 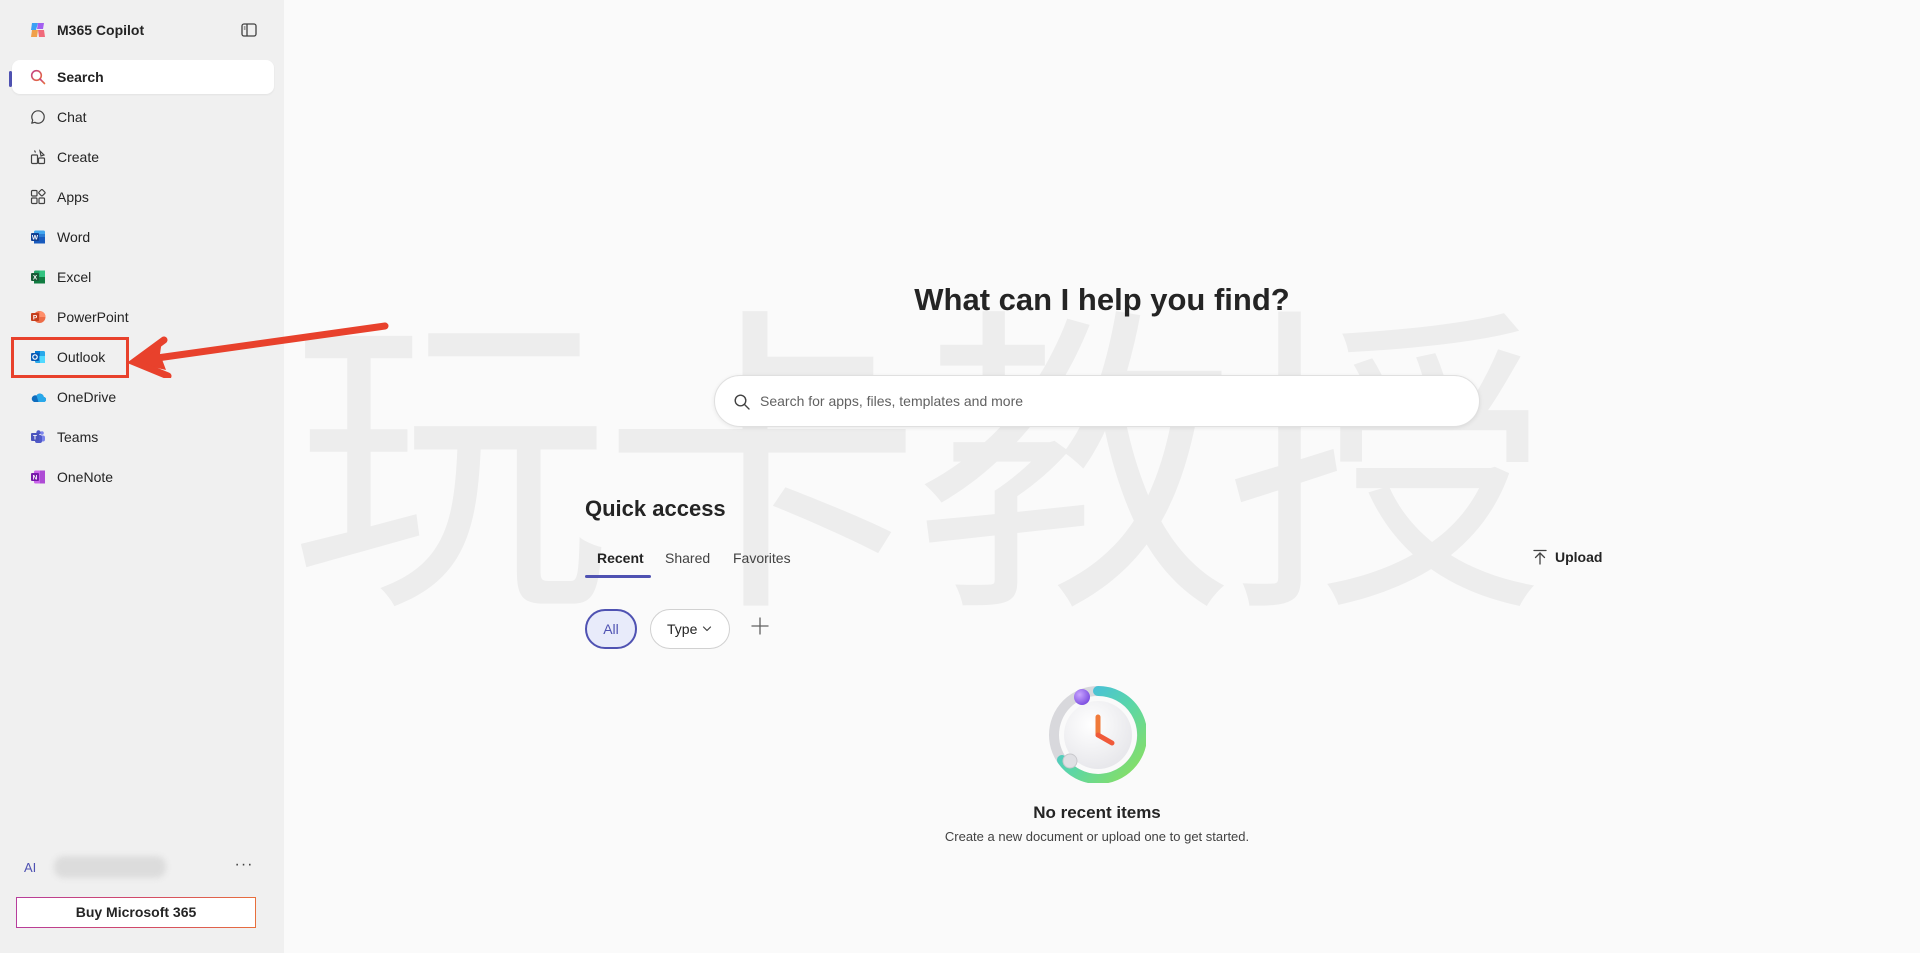 I want to click on sidebar-header: M365 Copilot, so click(x=142, y=30).